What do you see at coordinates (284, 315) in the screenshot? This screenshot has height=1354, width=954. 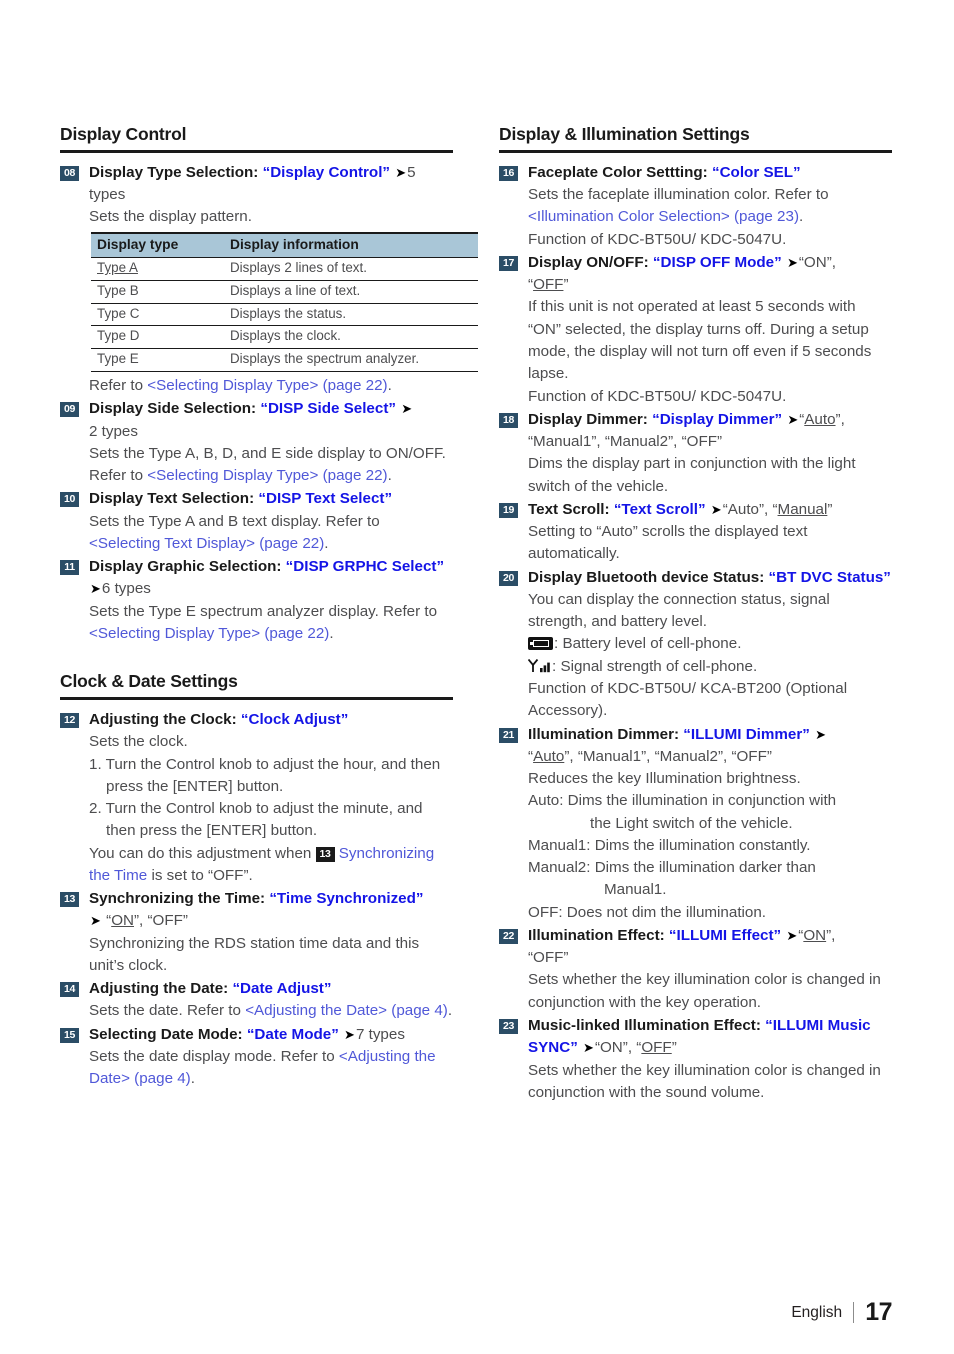 I see `table-row: Type C Displays the status.` at bounding box center [284, 315].